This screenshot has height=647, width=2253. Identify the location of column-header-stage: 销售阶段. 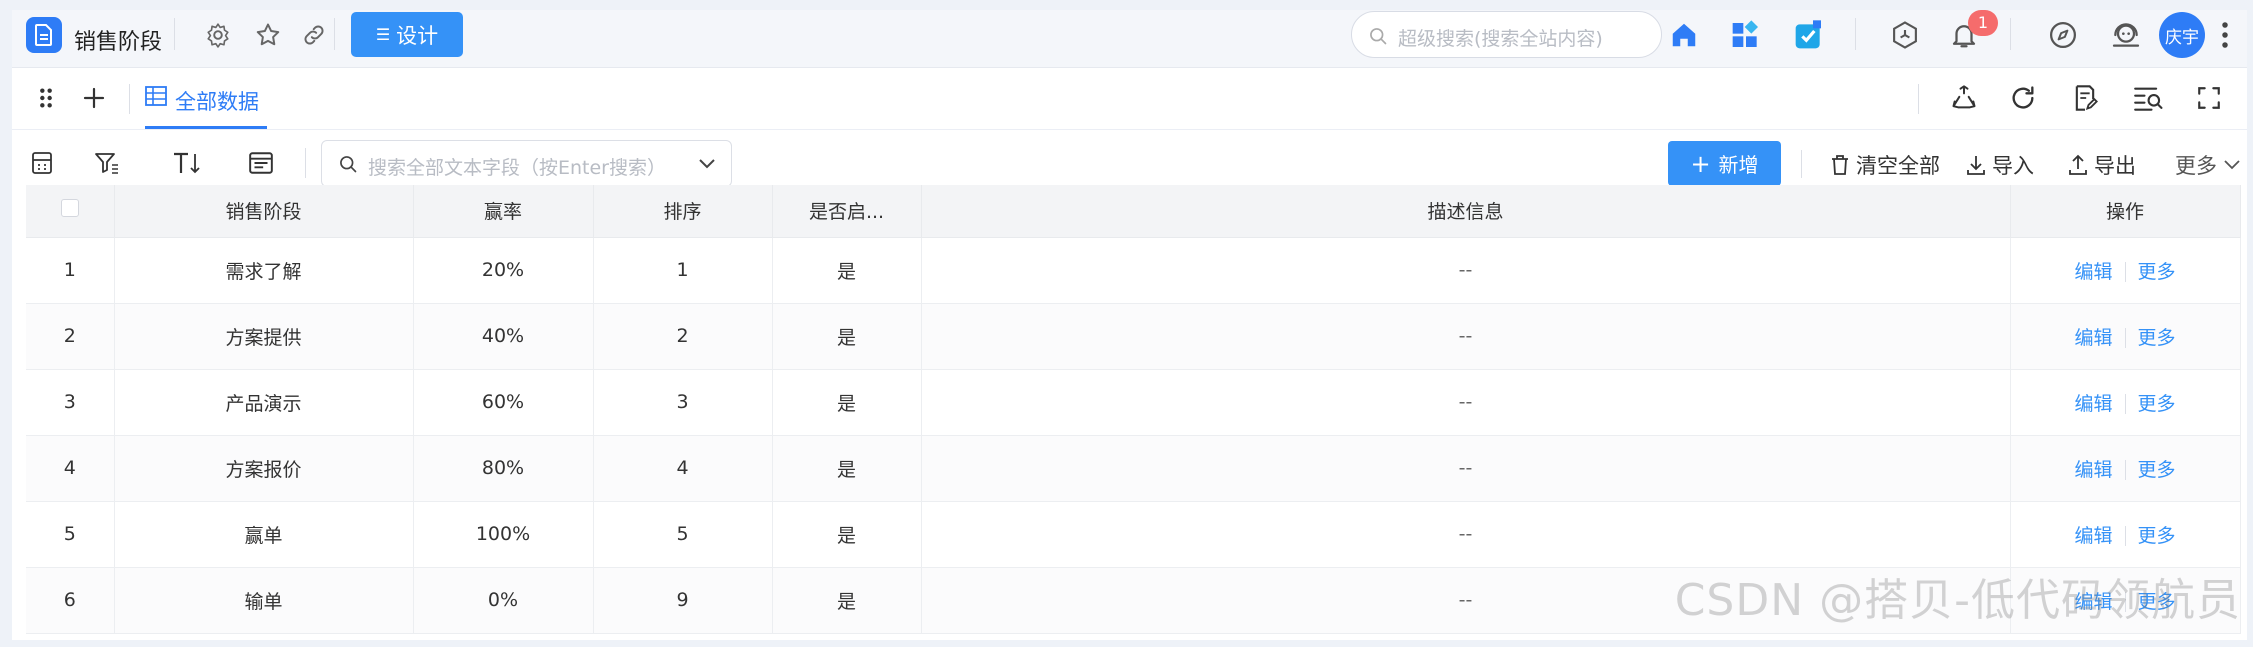
(264, 211).